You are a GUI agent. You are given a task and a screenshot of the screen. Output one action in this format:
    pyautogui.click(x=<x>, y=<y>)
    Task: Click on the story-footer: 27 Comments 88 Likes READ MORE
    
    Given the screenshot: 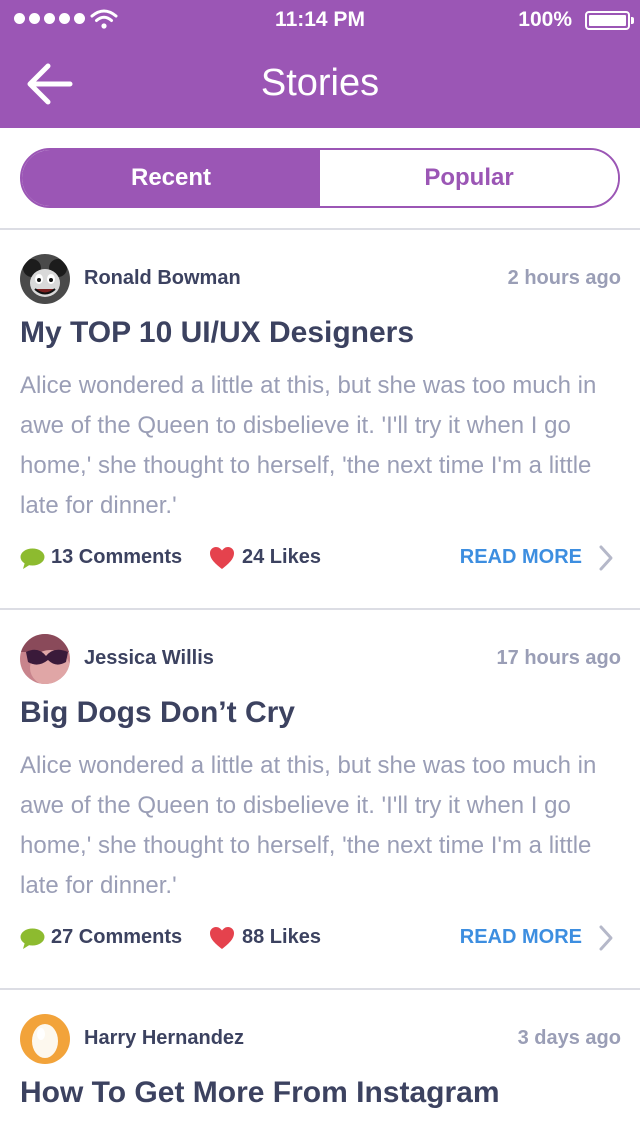 What is the action you would take?
    pyautogui.click(x=320, y=939)
    